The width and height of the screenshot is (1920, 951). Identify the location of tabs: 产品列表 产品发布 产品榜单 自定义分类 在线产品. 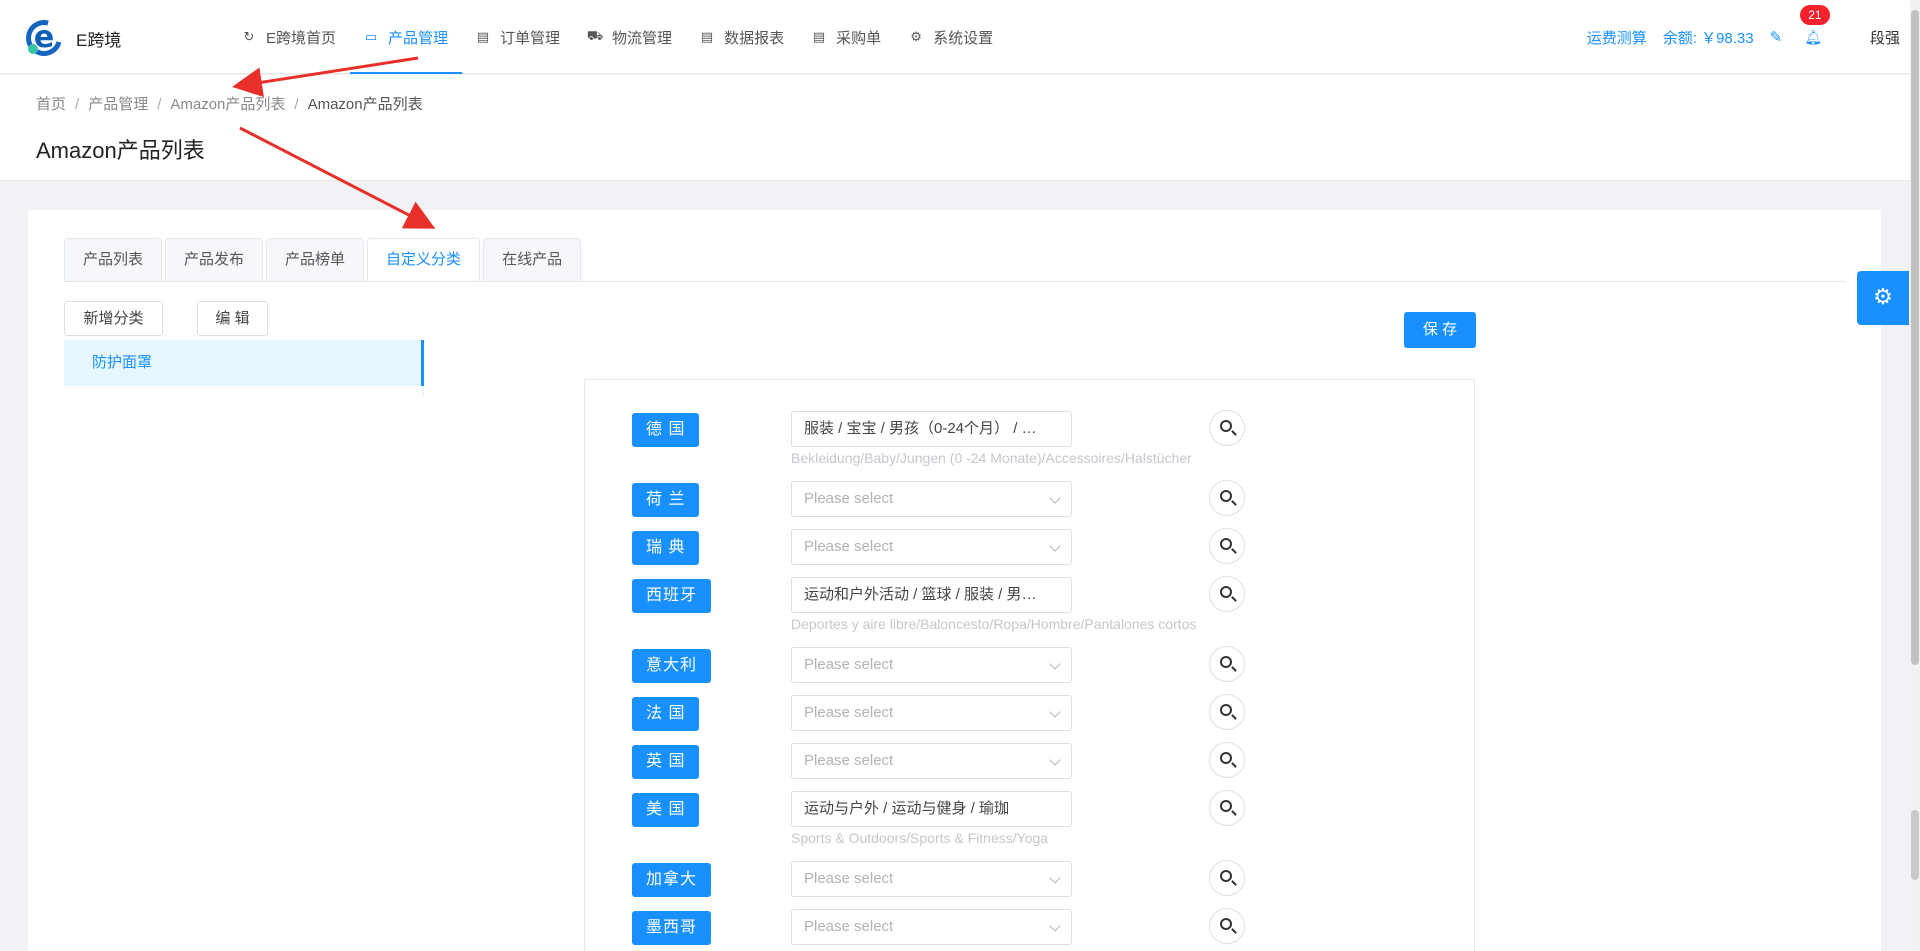
(324, 260).